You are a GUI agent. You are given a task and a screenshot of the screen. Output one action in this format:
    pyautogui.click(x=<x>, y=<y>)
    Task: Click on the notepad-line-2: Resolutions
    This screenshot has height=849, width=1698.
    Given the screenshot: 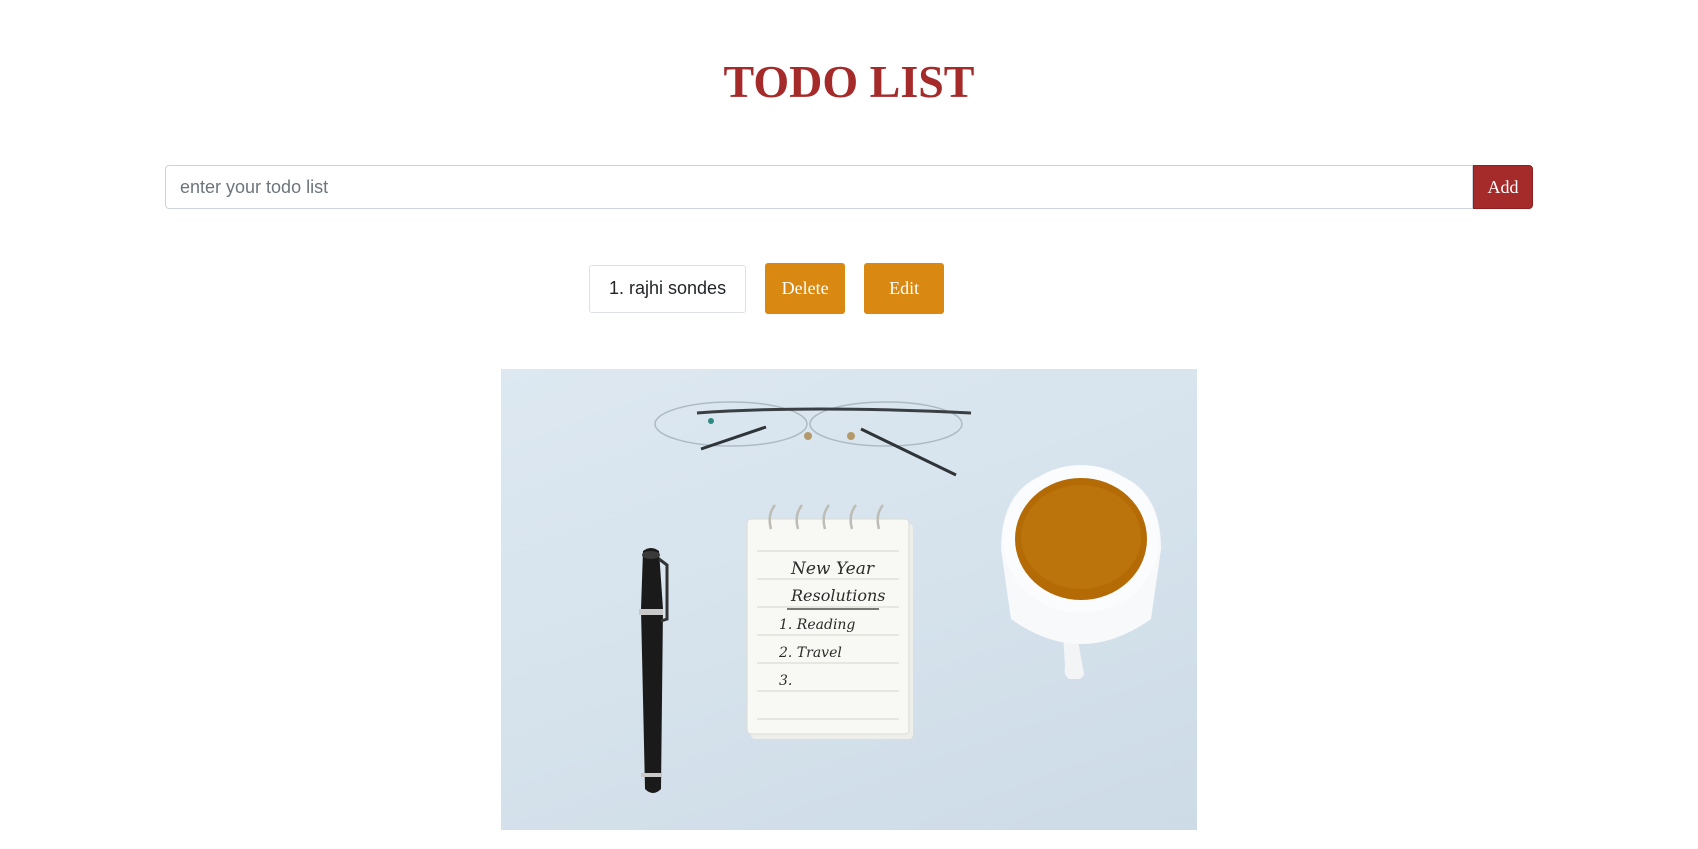 What is the action you would take?
    pyautogui.click(x=837, y=595)
    